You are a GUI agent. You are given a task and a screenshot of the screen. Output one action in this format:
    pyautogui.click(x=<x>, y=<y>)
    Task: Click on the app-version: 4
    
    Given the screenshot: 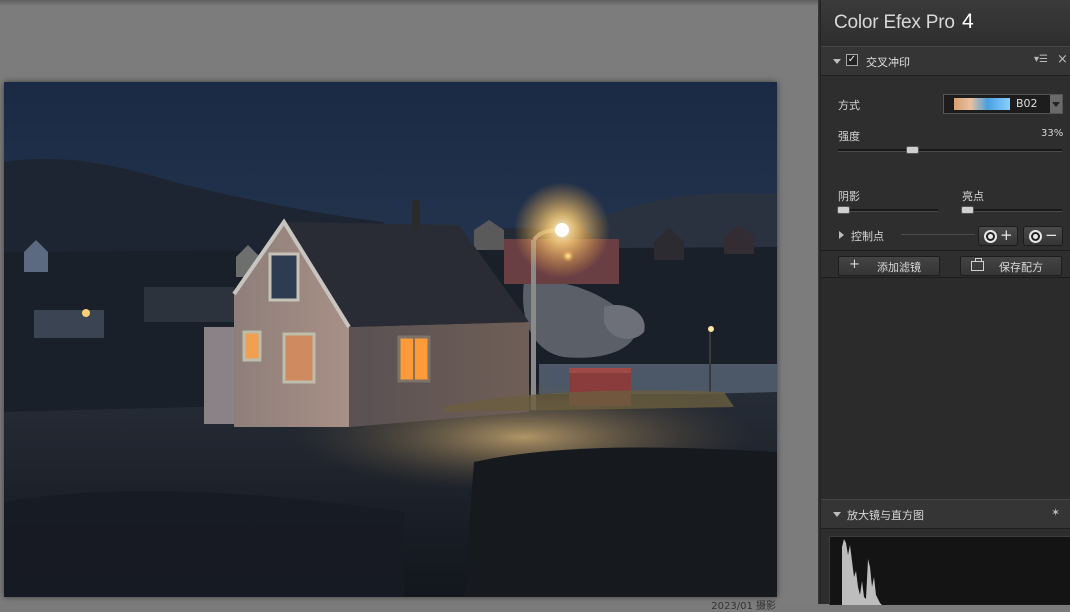 What is the action you would take?
    pyautogui.click(x=968, y=21)
    